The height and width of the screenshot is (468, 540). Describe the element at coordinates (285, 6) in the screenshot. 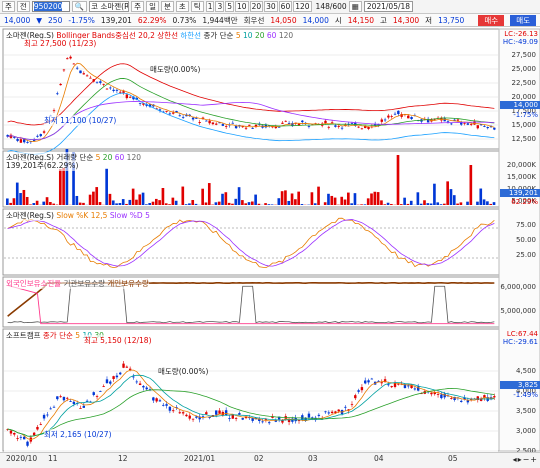

I see `interval-button: 60` at that location.